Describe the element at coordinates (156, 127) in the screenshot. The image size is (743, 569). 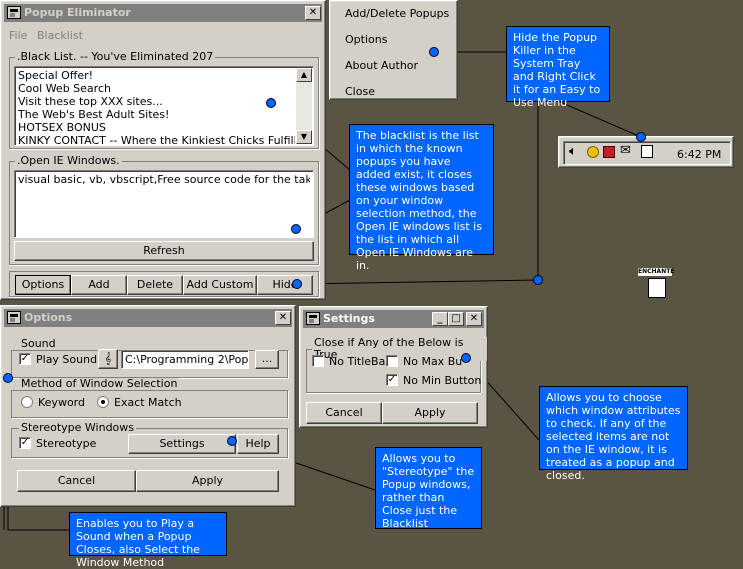
I see `list-item: HOTSEX BONUS` at that location.